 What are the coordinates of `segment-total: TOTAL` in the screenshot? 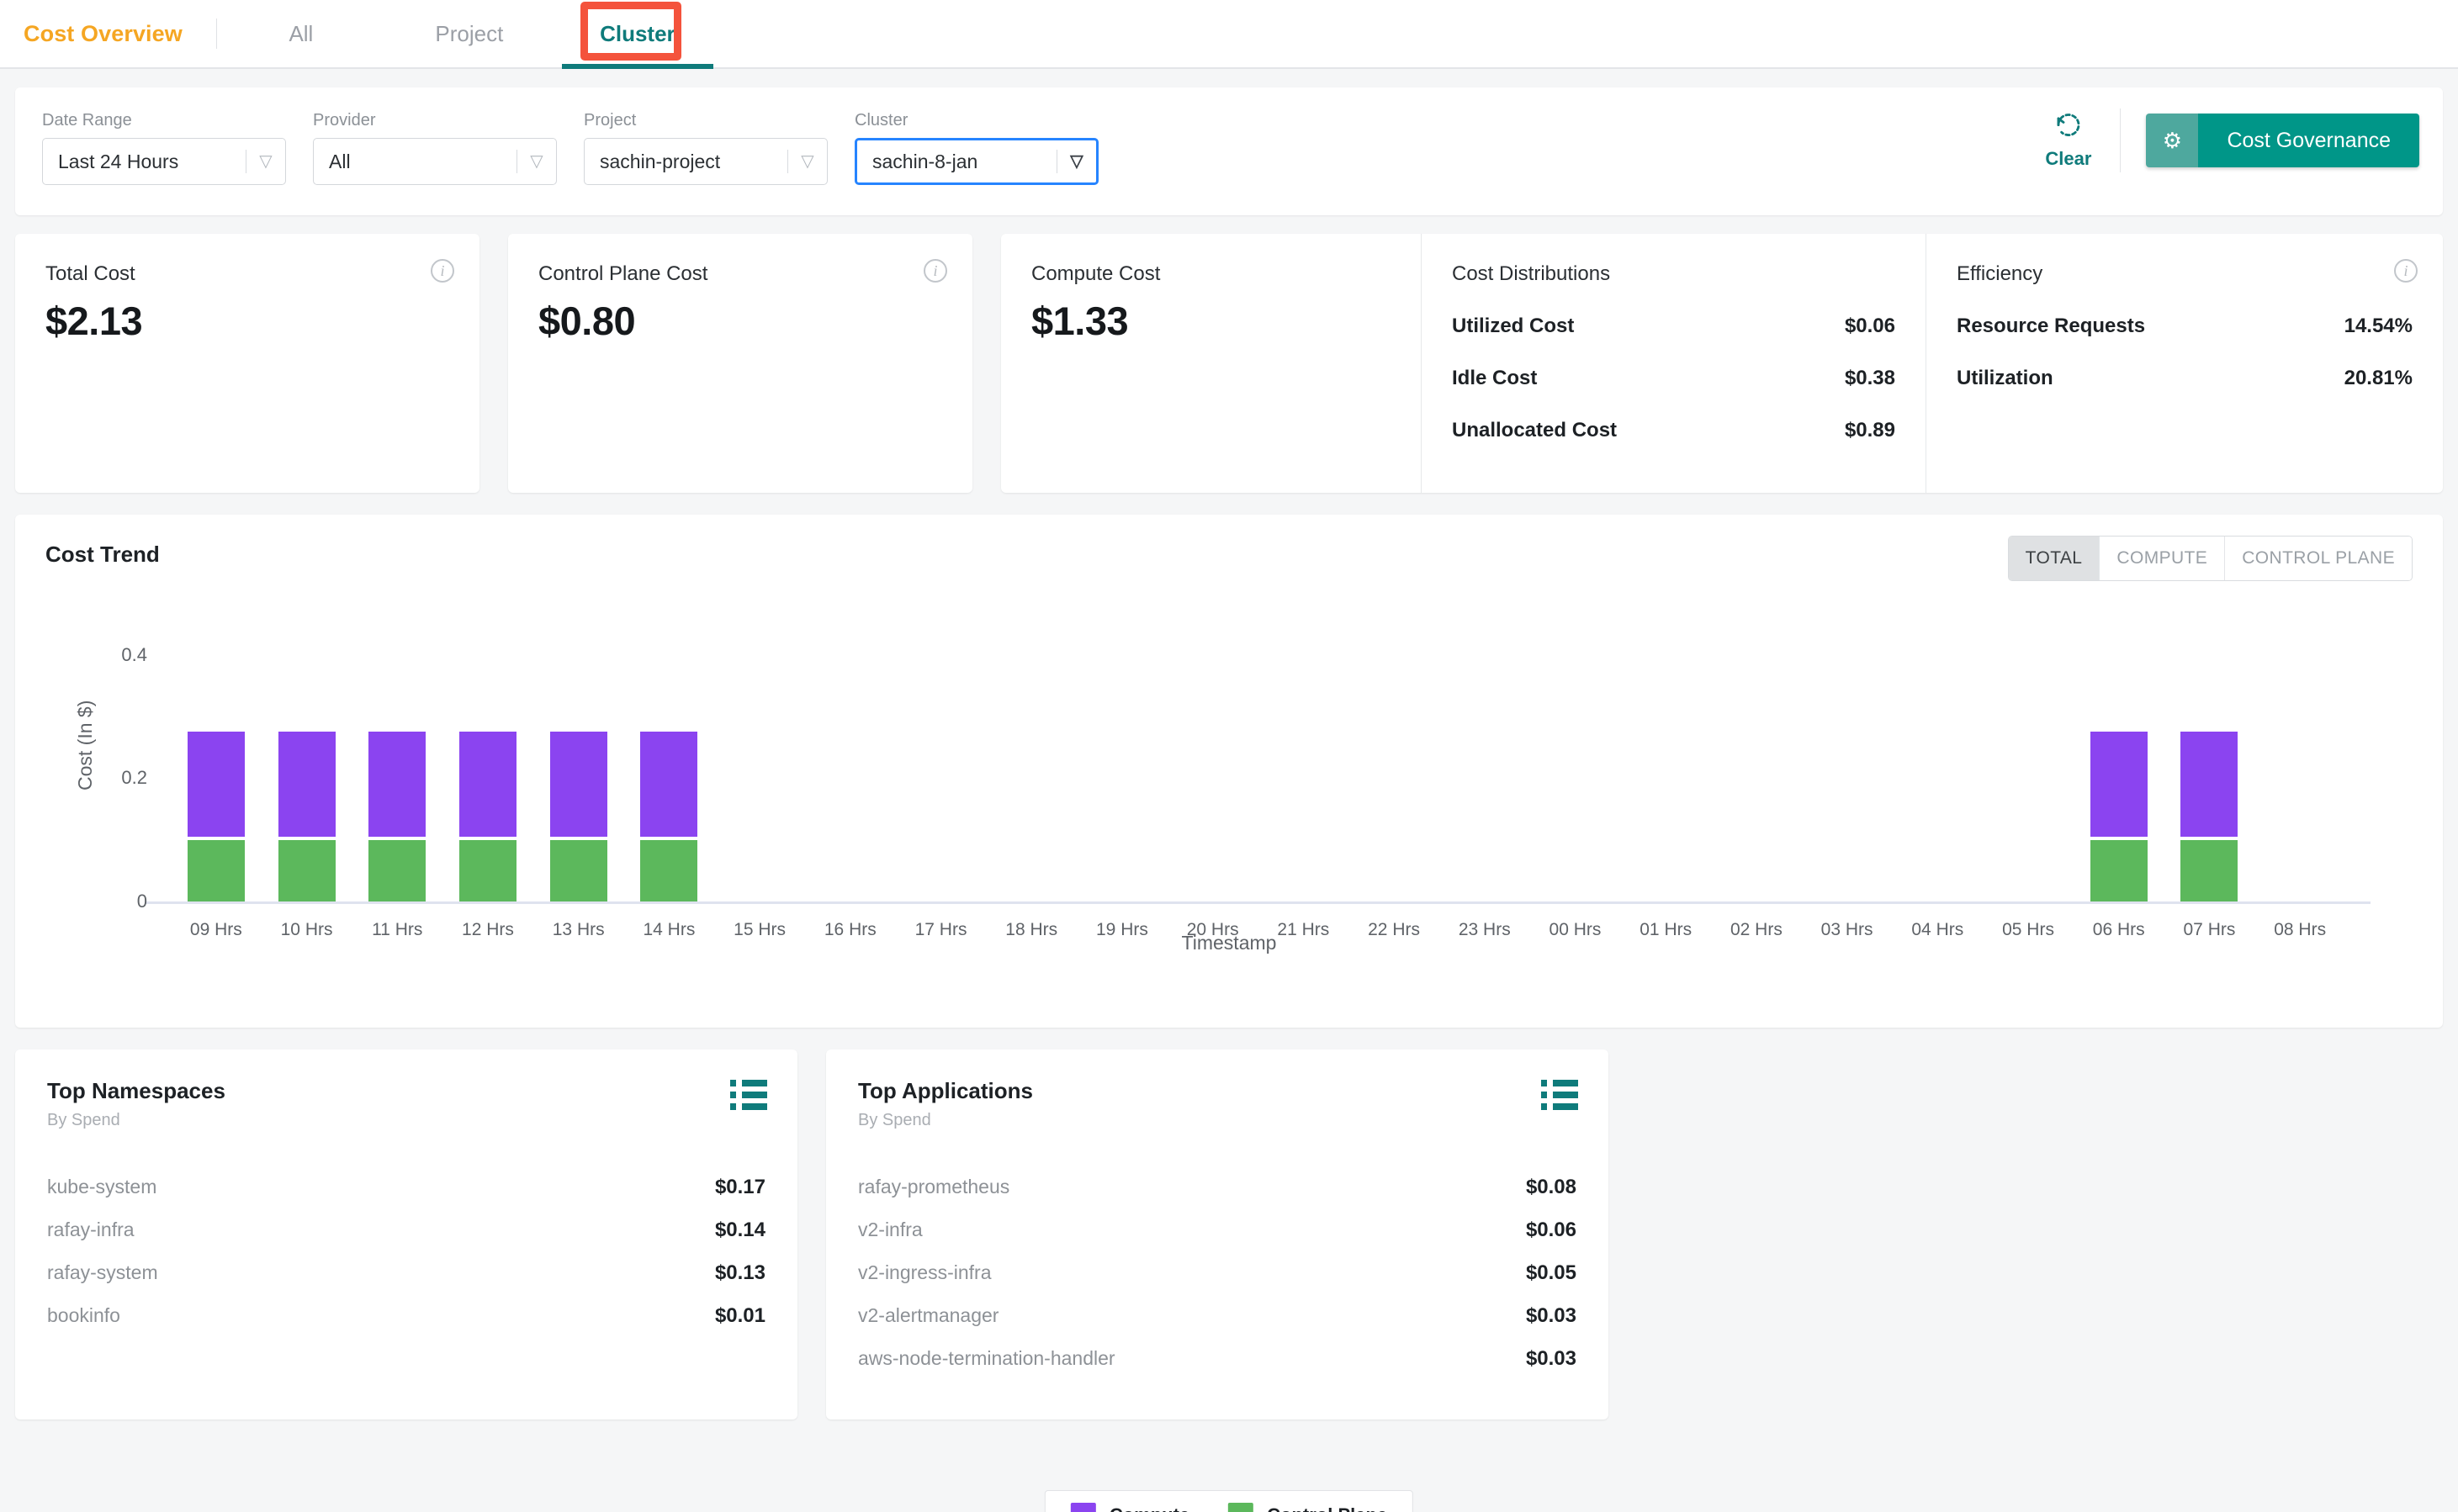 It's located at (2054, 558).